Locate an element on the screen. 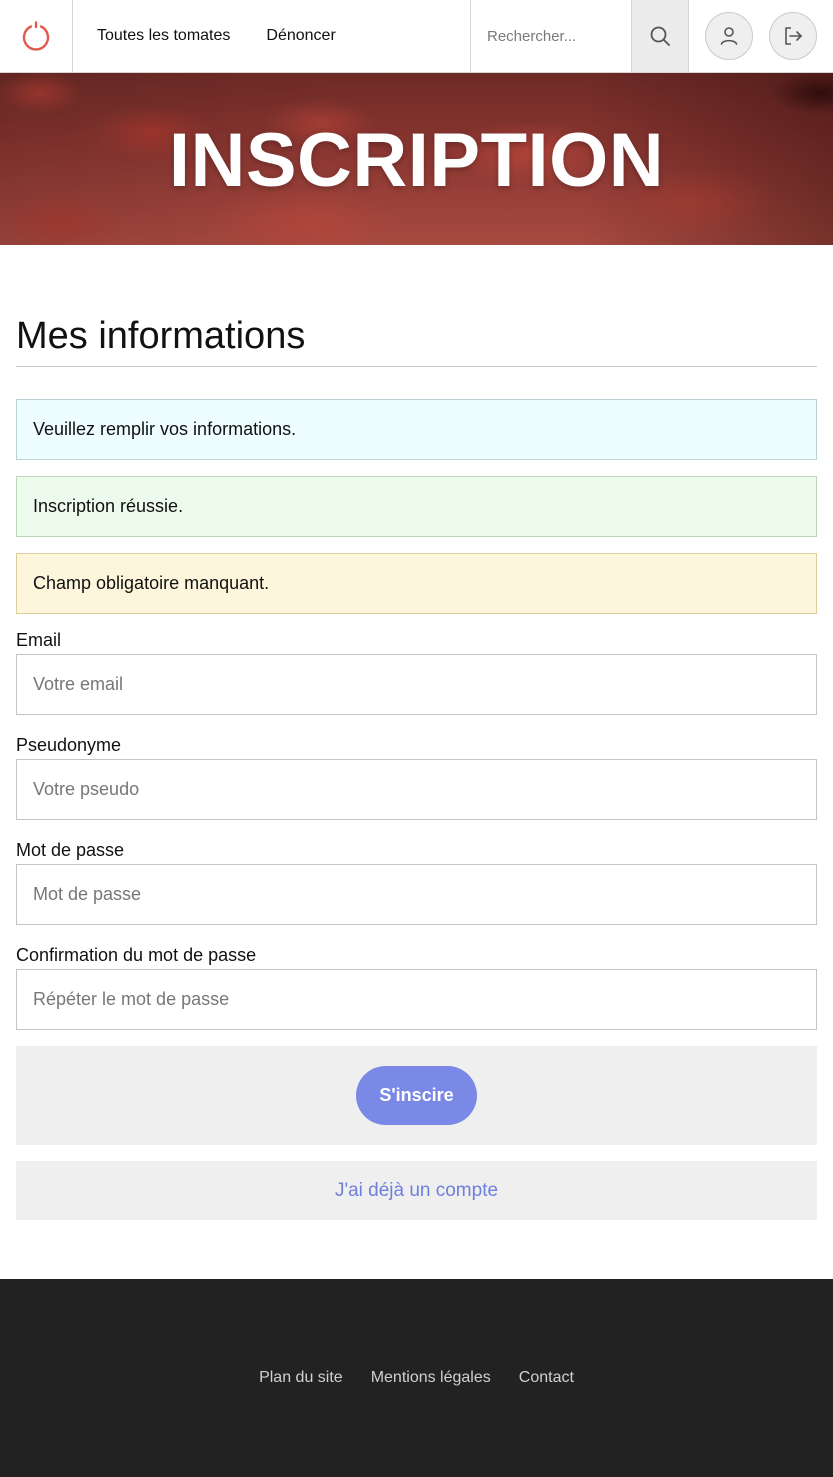 This screenshot has width=833, height=1477. footer: Plan du site Mentions légales Contact is located at coordinates (416, 1378).